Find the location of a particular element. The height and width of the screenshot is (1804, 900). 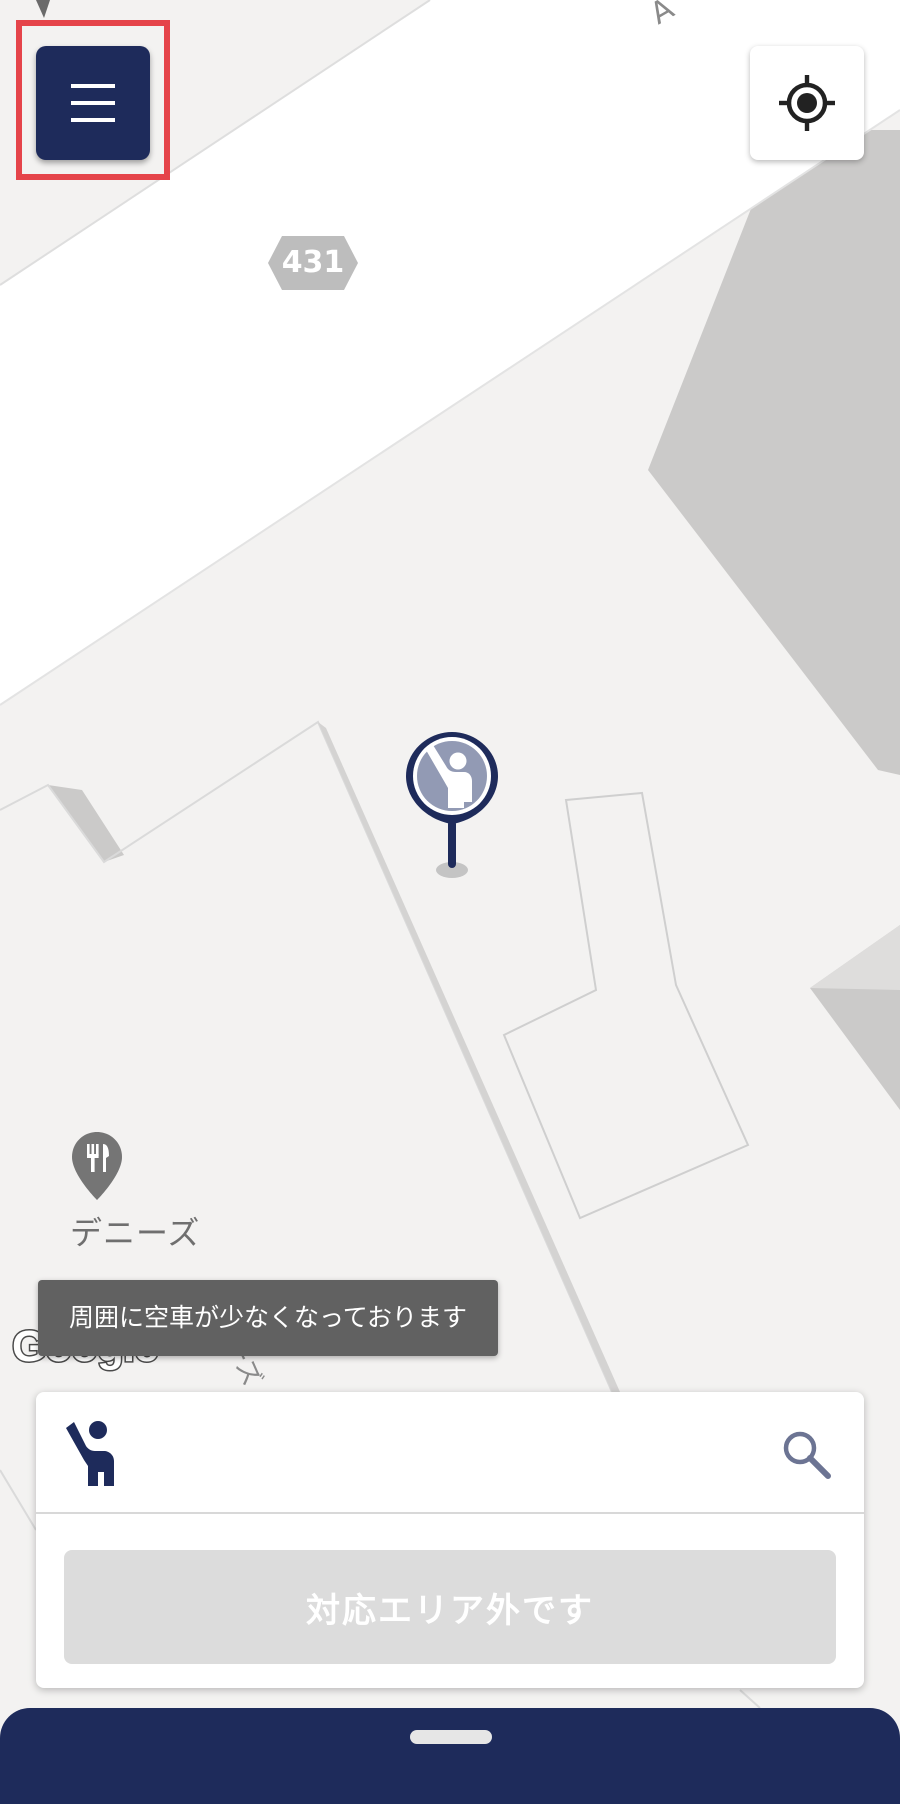

destination-row is located at coordinates (450, 1453).